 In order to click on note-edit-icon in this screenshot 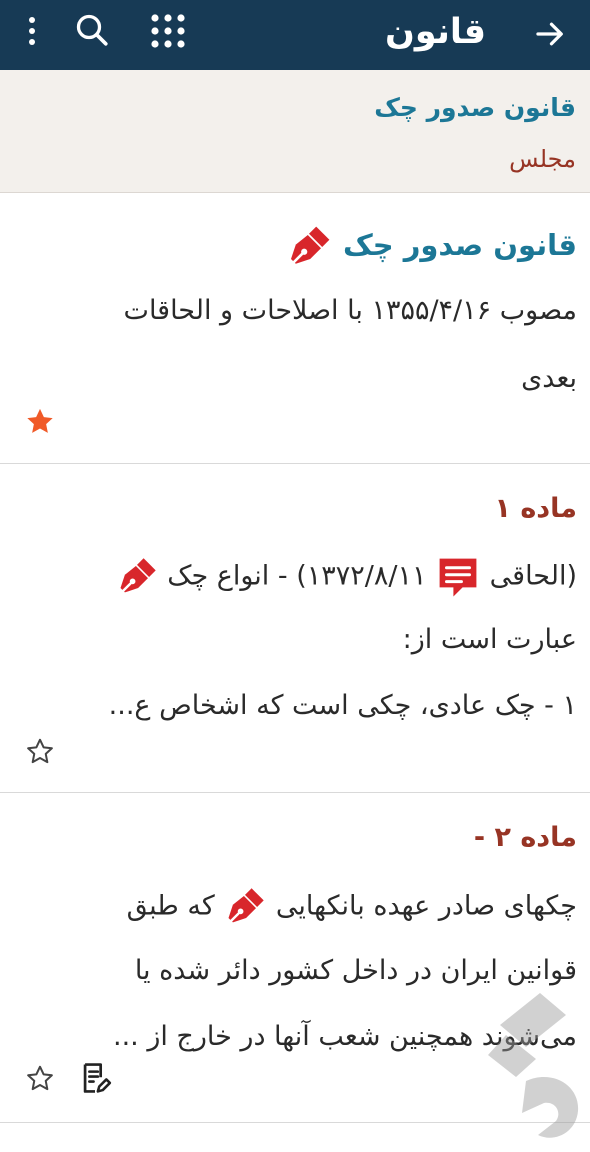, I will do `click(95, 1078)`.